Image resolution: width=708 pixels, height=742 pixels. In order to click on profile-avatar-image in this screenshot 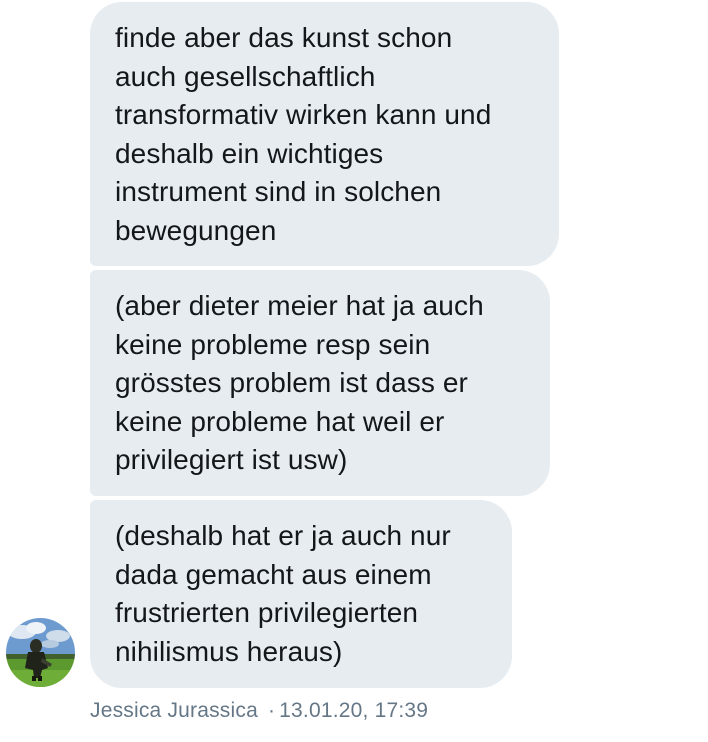, I will do `click(40, 652)`.